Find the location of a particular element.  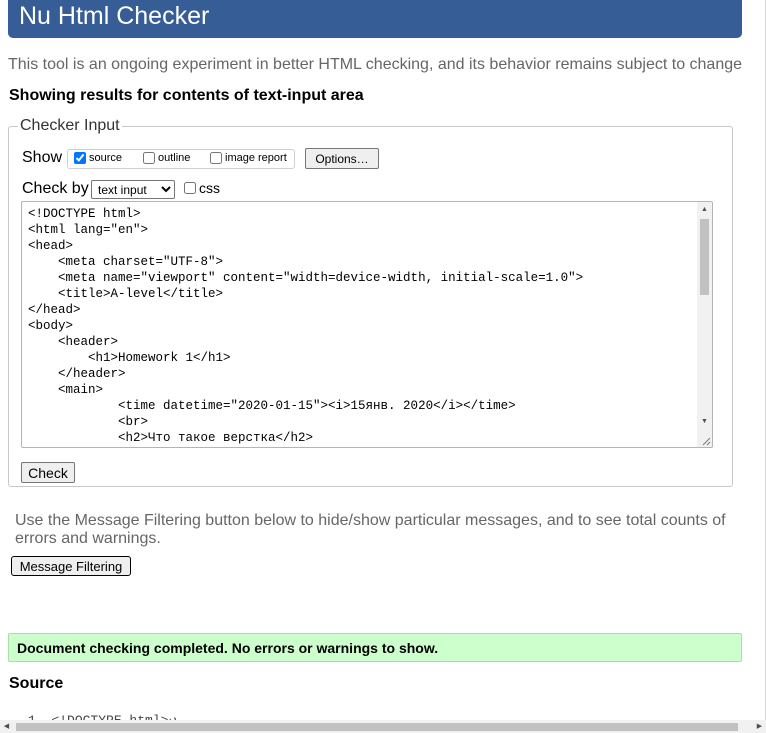

page-scroll-thumb is located at coordinates (377, 727).